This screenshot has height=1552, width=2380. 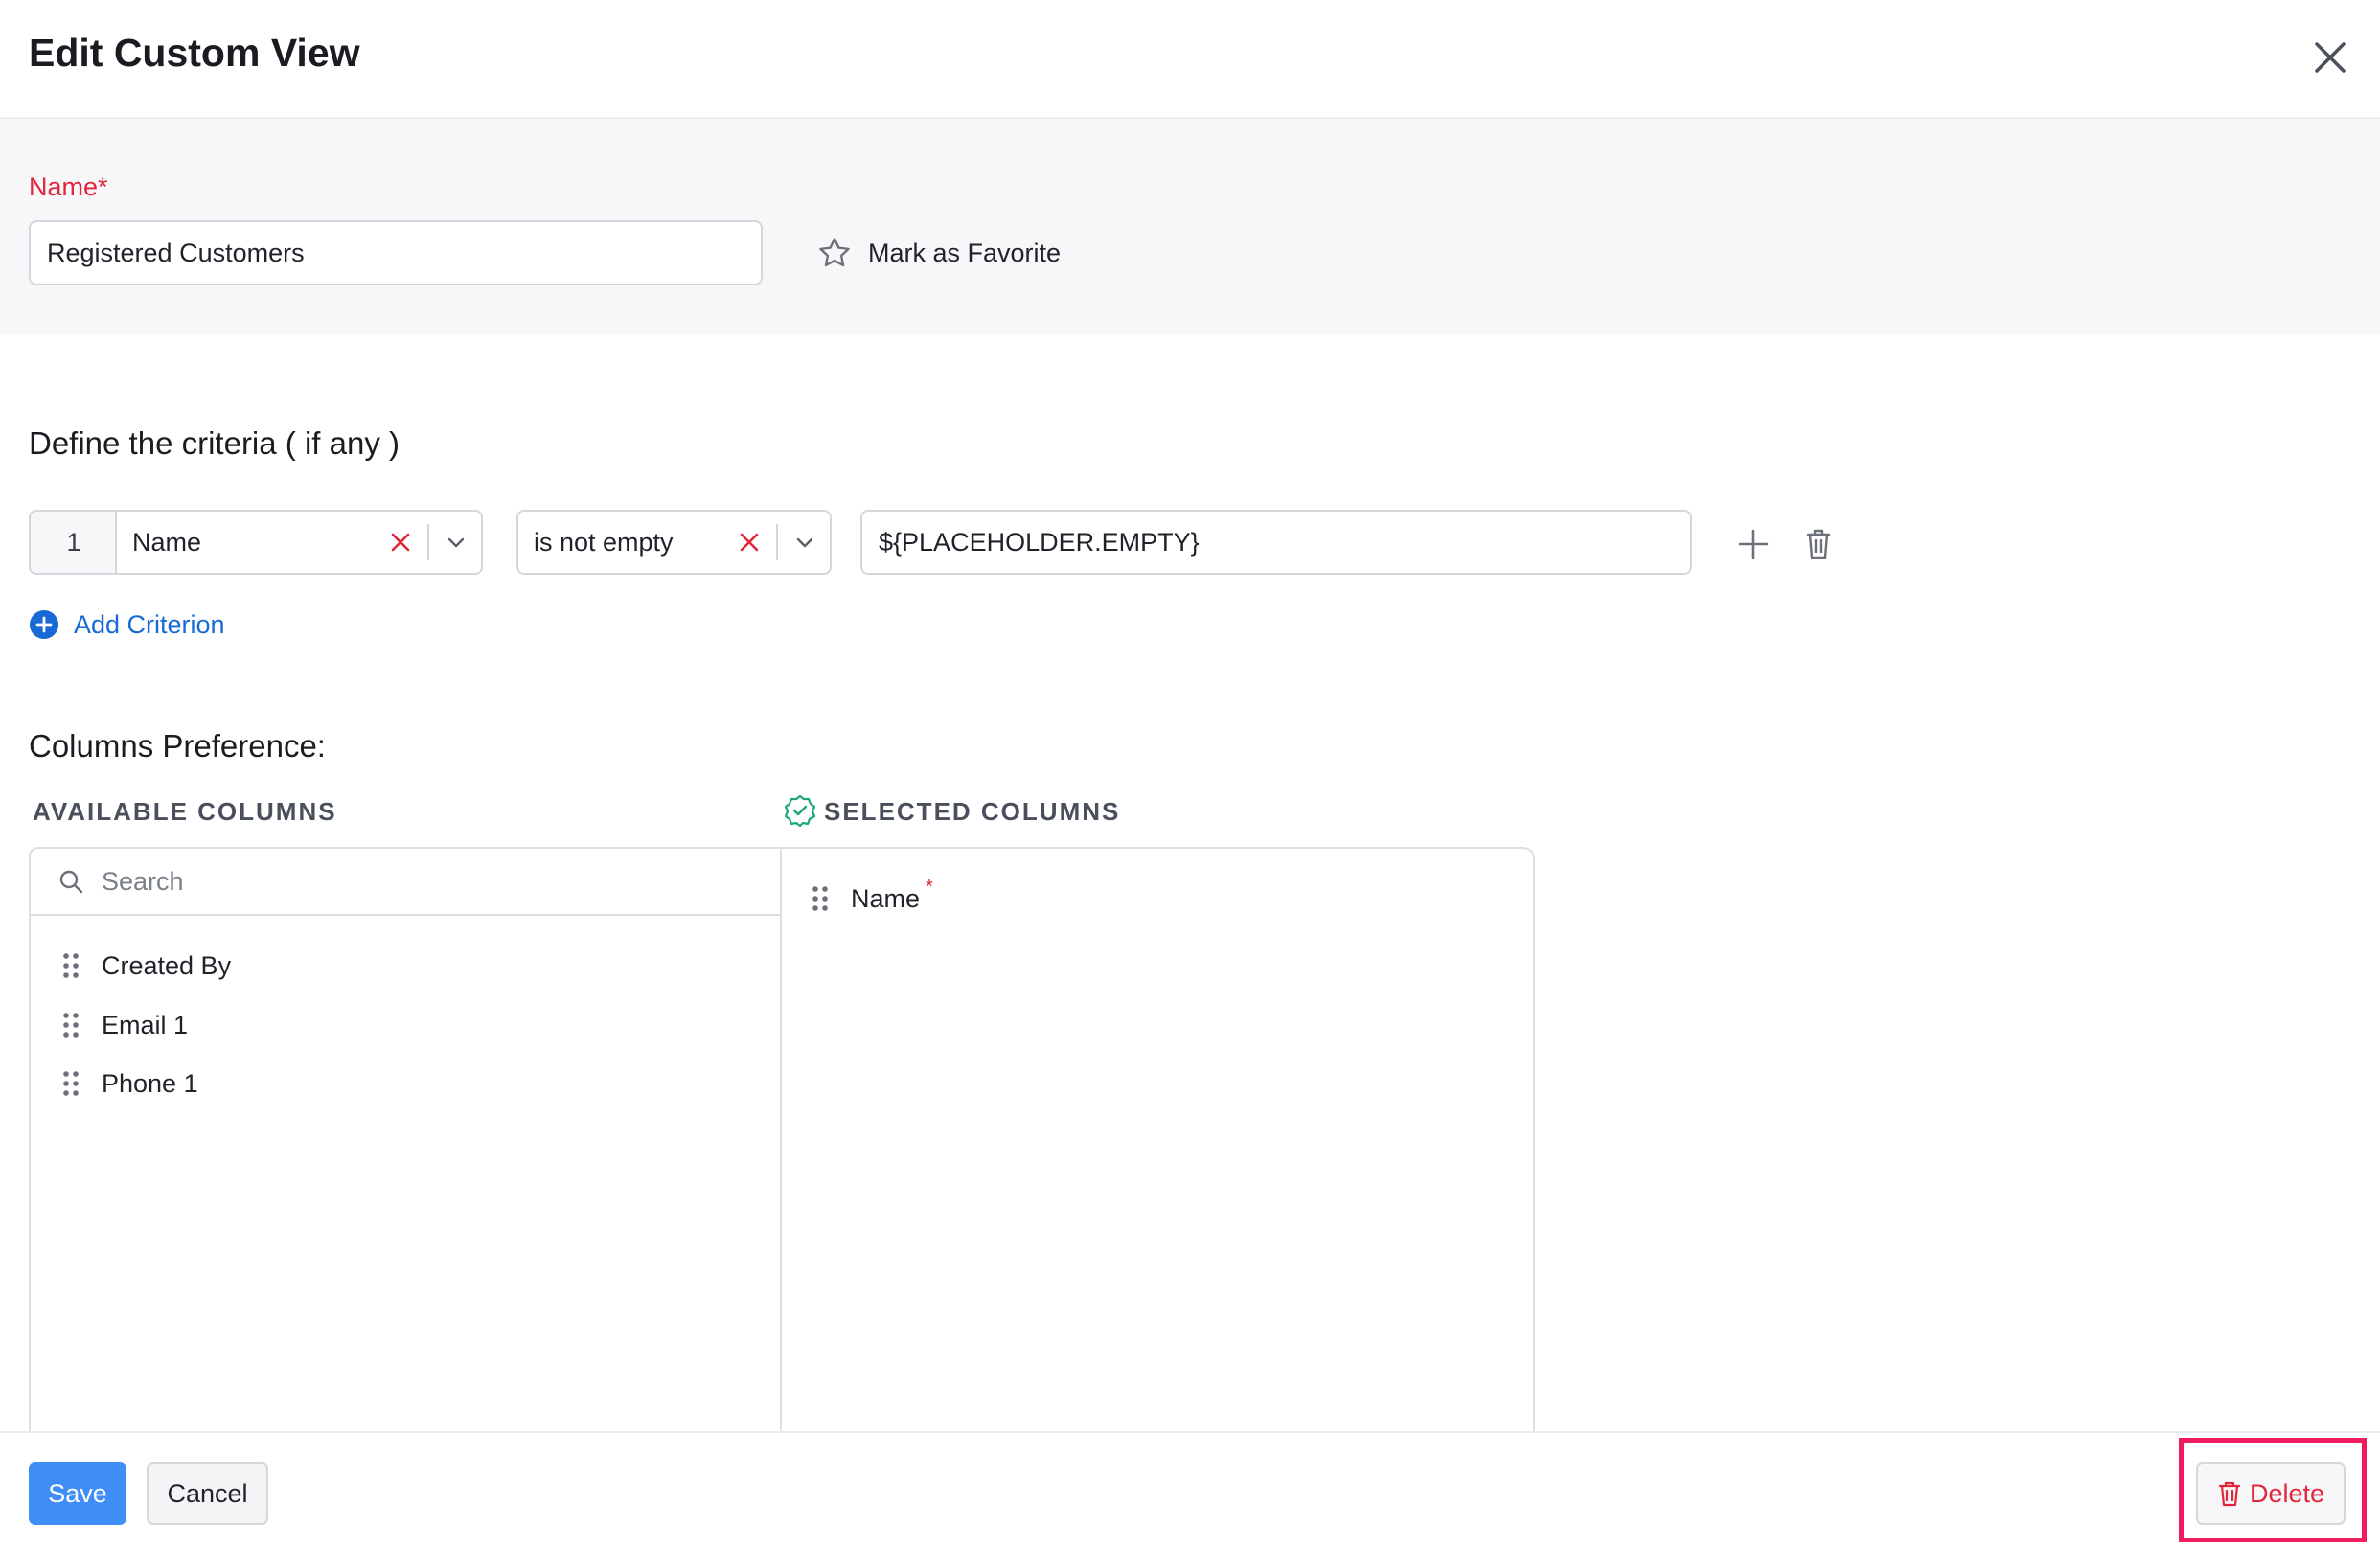 What do you see at coordinates (73, 542) in the screenshot?
I see `criterion-index: 1` at bounding box center [73, 542].